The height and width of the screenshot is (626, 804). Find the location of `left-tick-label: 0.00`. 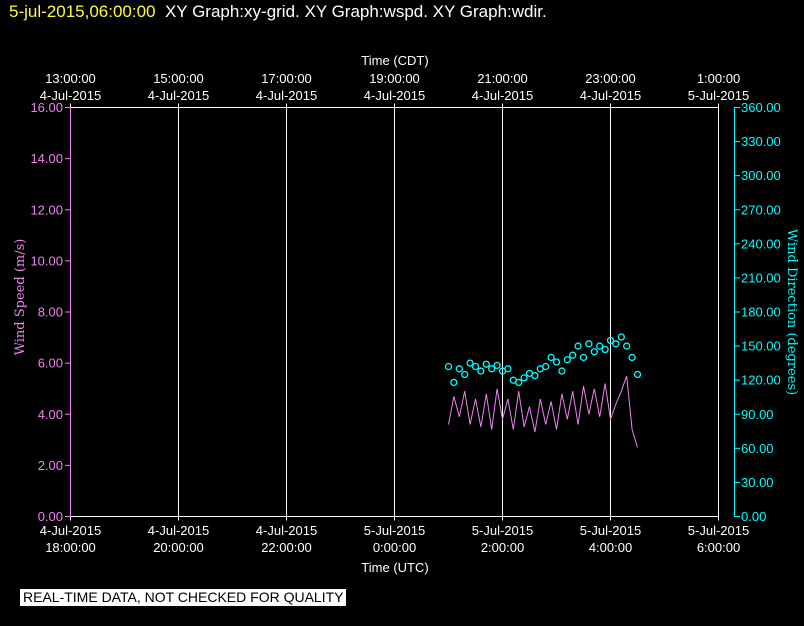

left-tick-label: 0.00 is located at coordinates (50, 516).